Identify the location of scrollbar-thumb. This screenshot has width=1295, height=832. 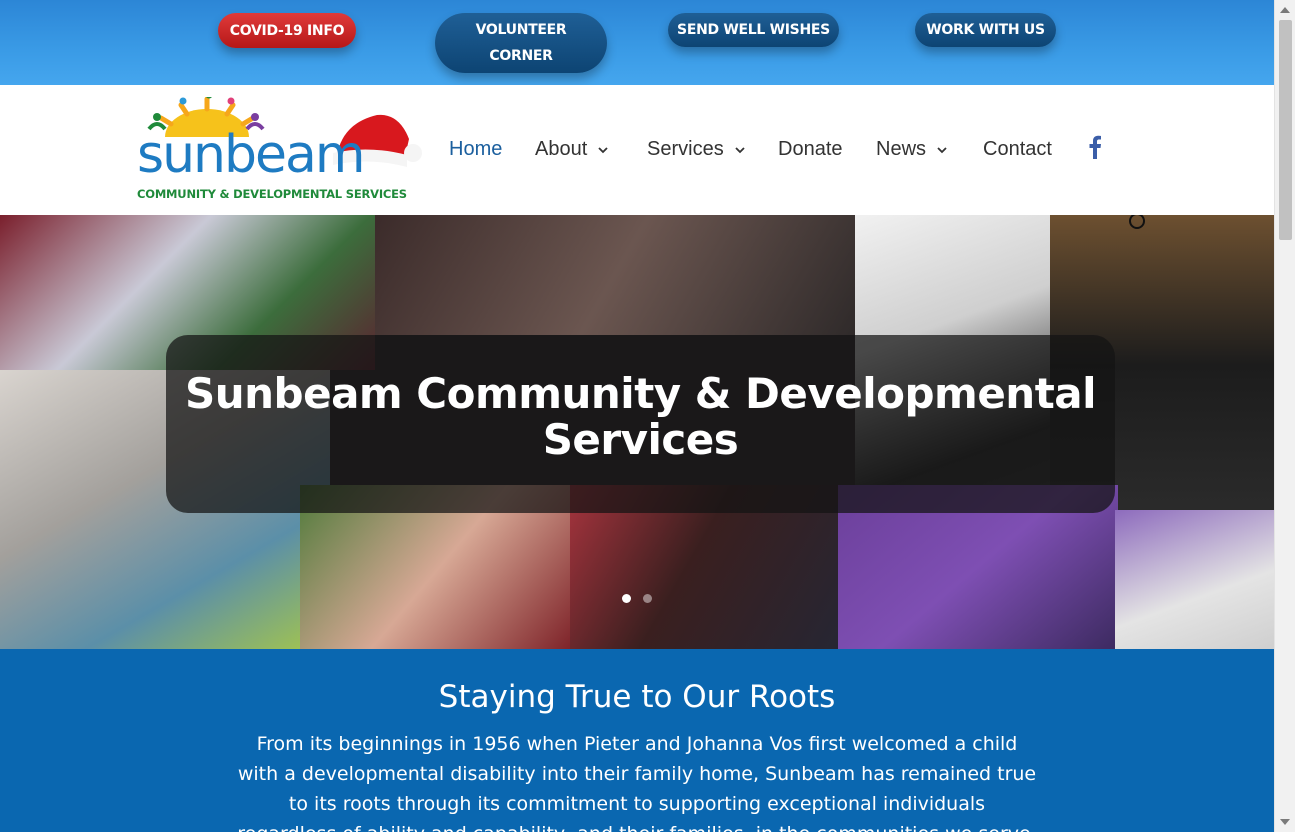
(1285, 130).